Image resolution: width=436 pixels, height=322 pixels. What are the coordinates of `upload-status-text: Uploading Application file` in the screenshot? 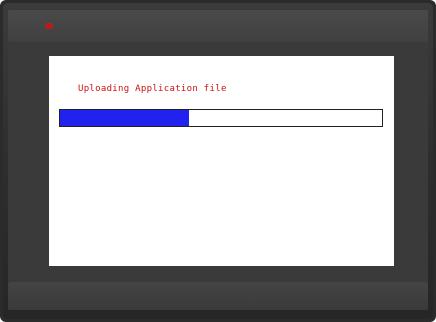 It's located at (152, 89).